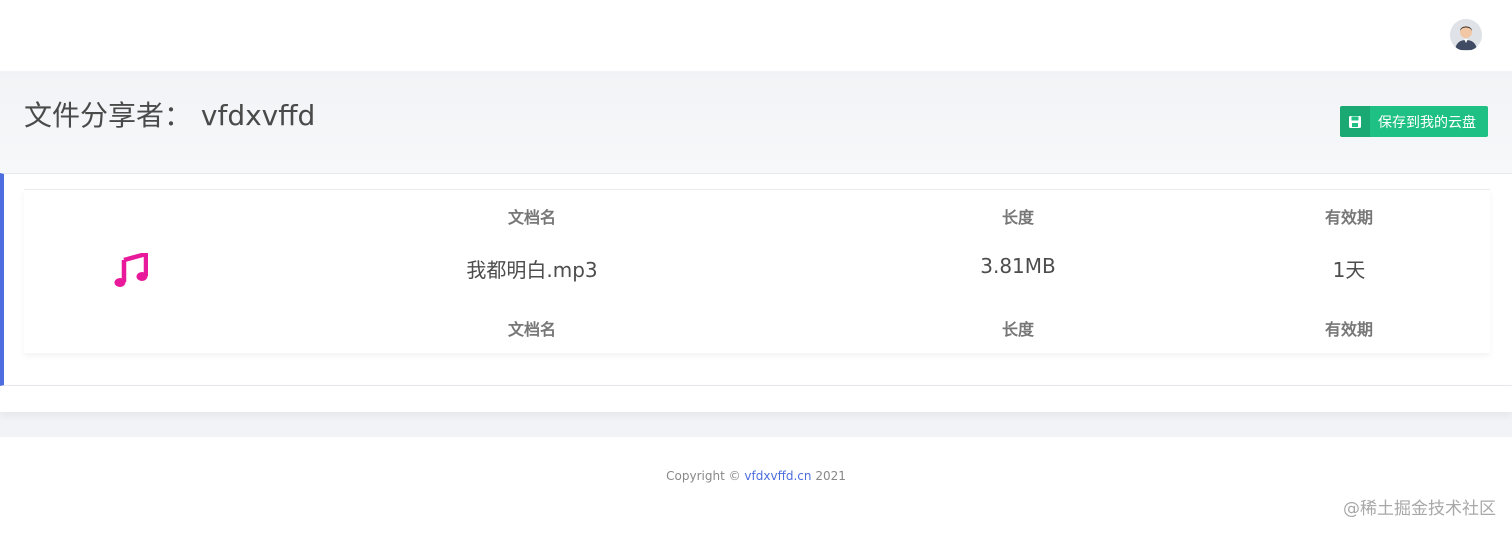 This screenshot has height=533, width=1512. Describe the element at coordinates (1355, 121) in the screenshot. I see `floppy-disk-icon` at that location.